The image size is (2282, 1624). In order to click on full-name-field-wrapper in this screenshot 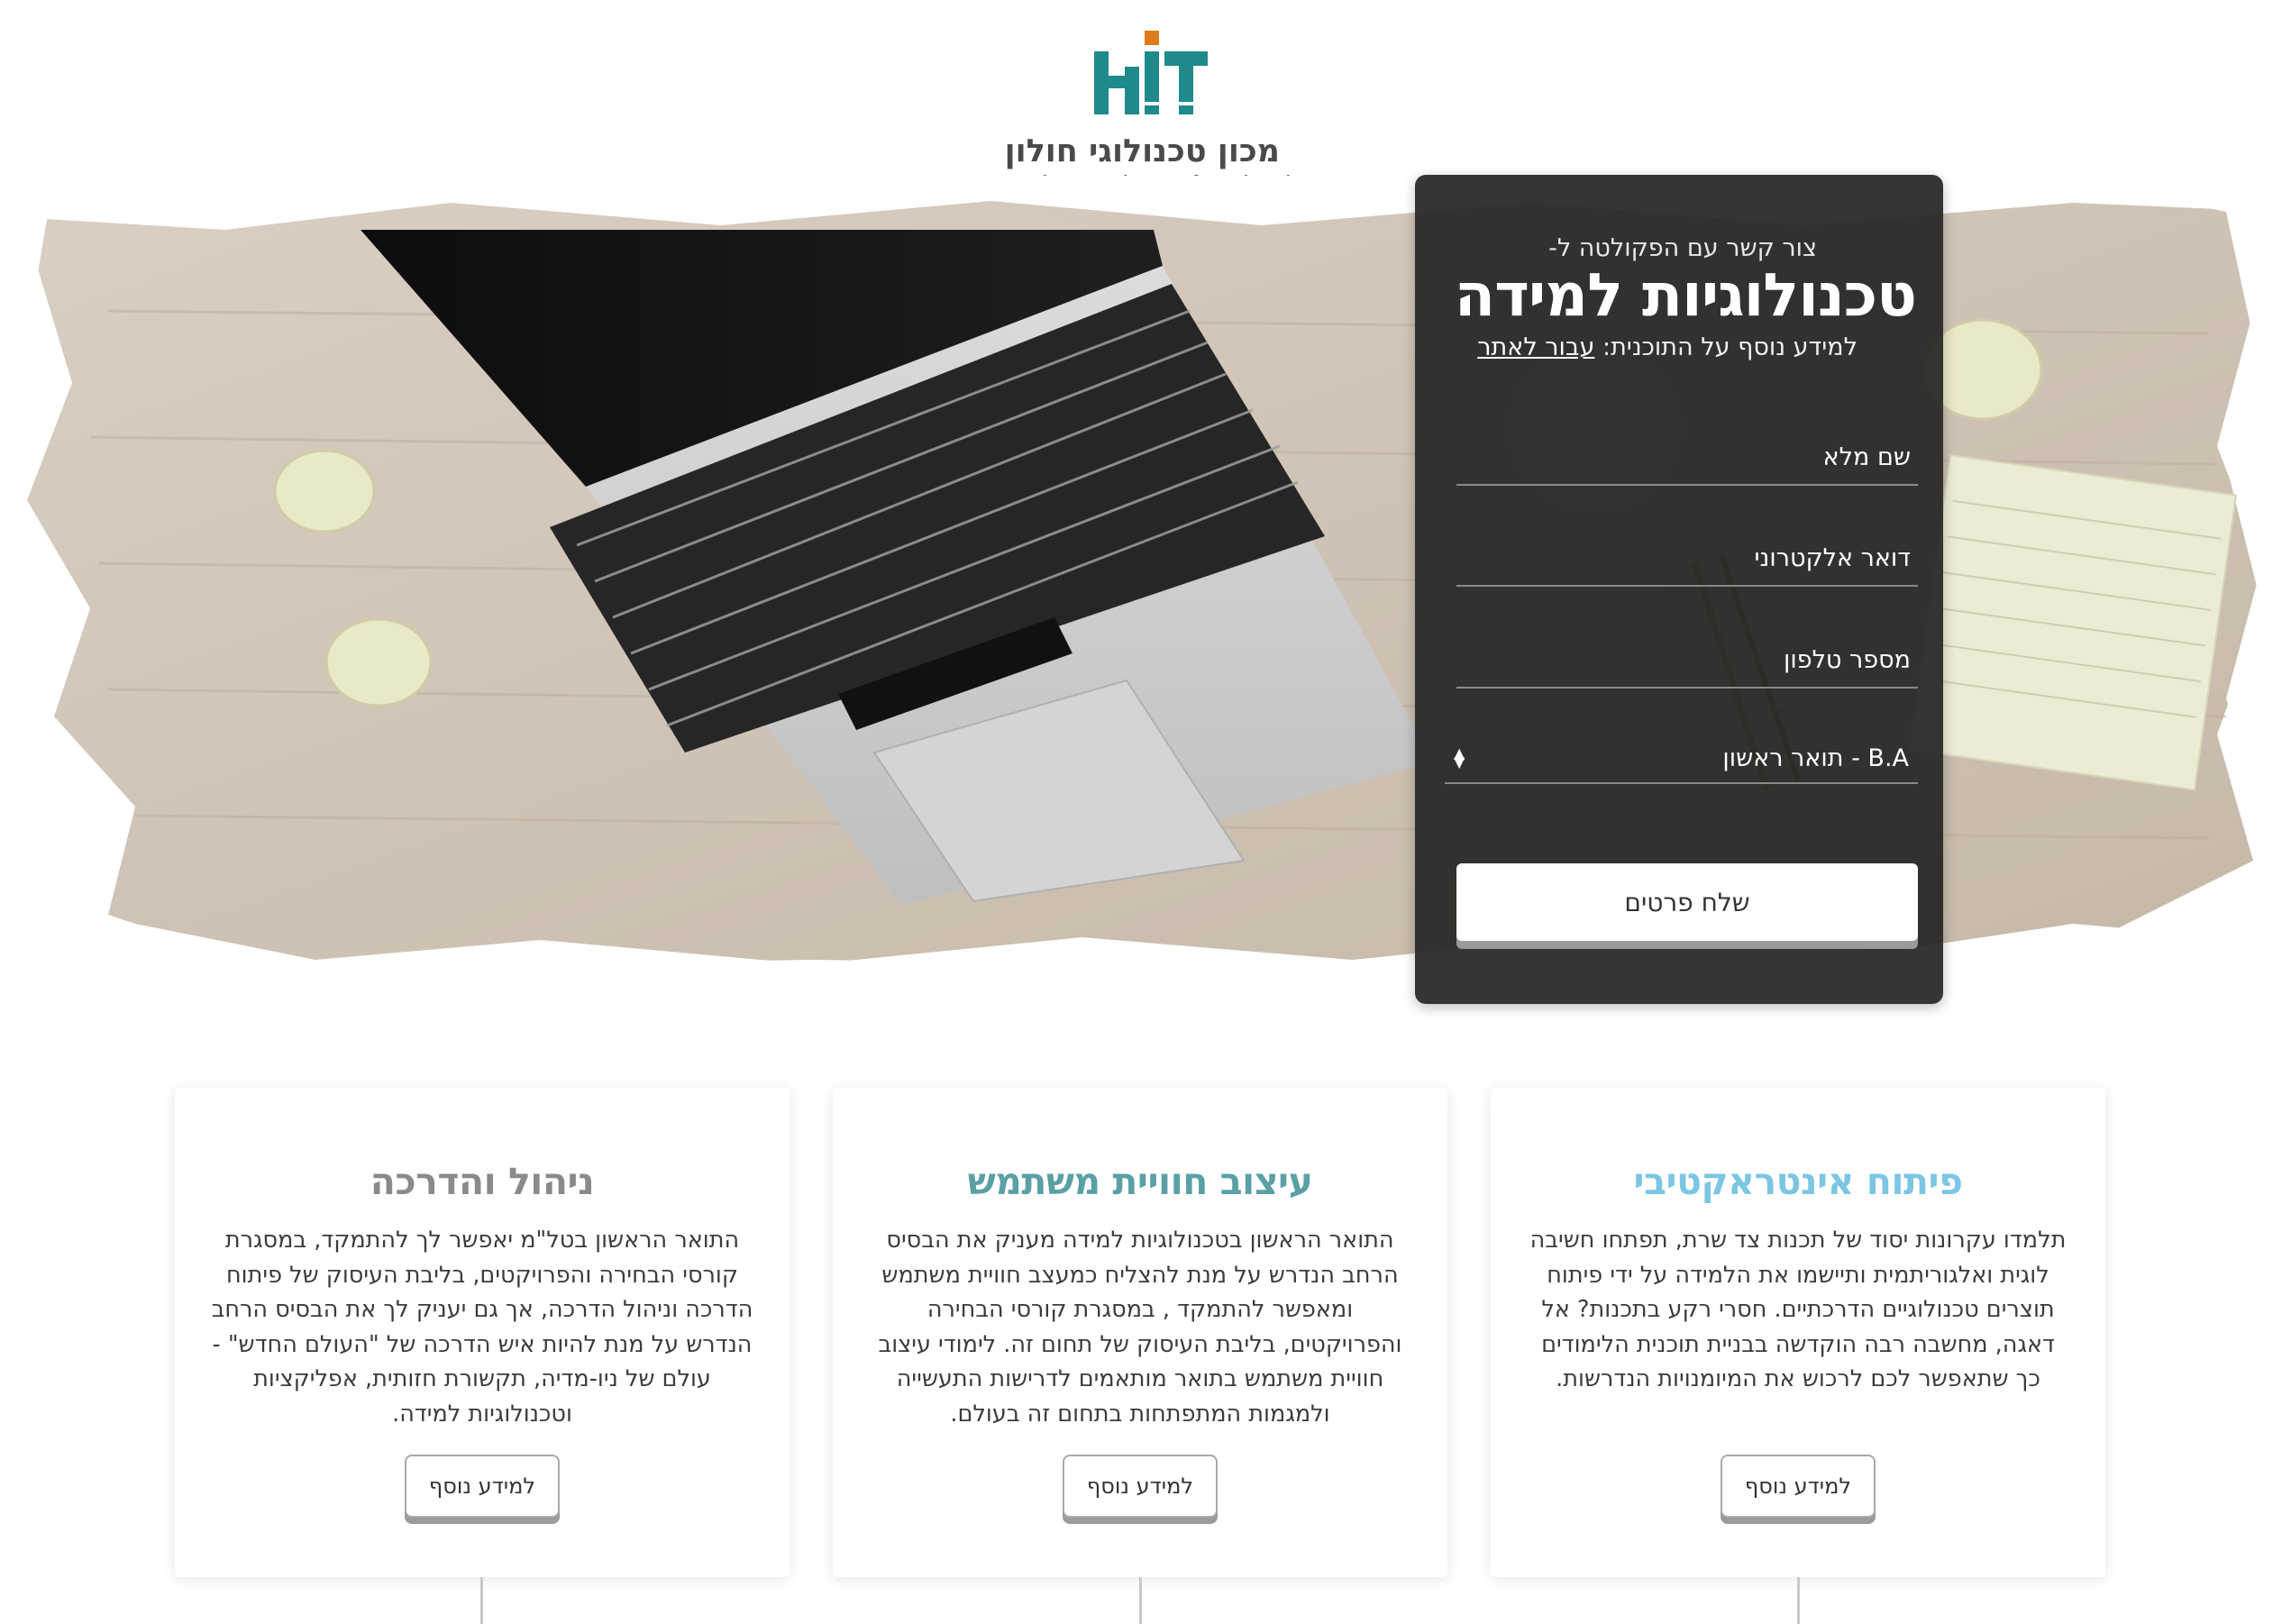, I will do `click(1680, 458)`.